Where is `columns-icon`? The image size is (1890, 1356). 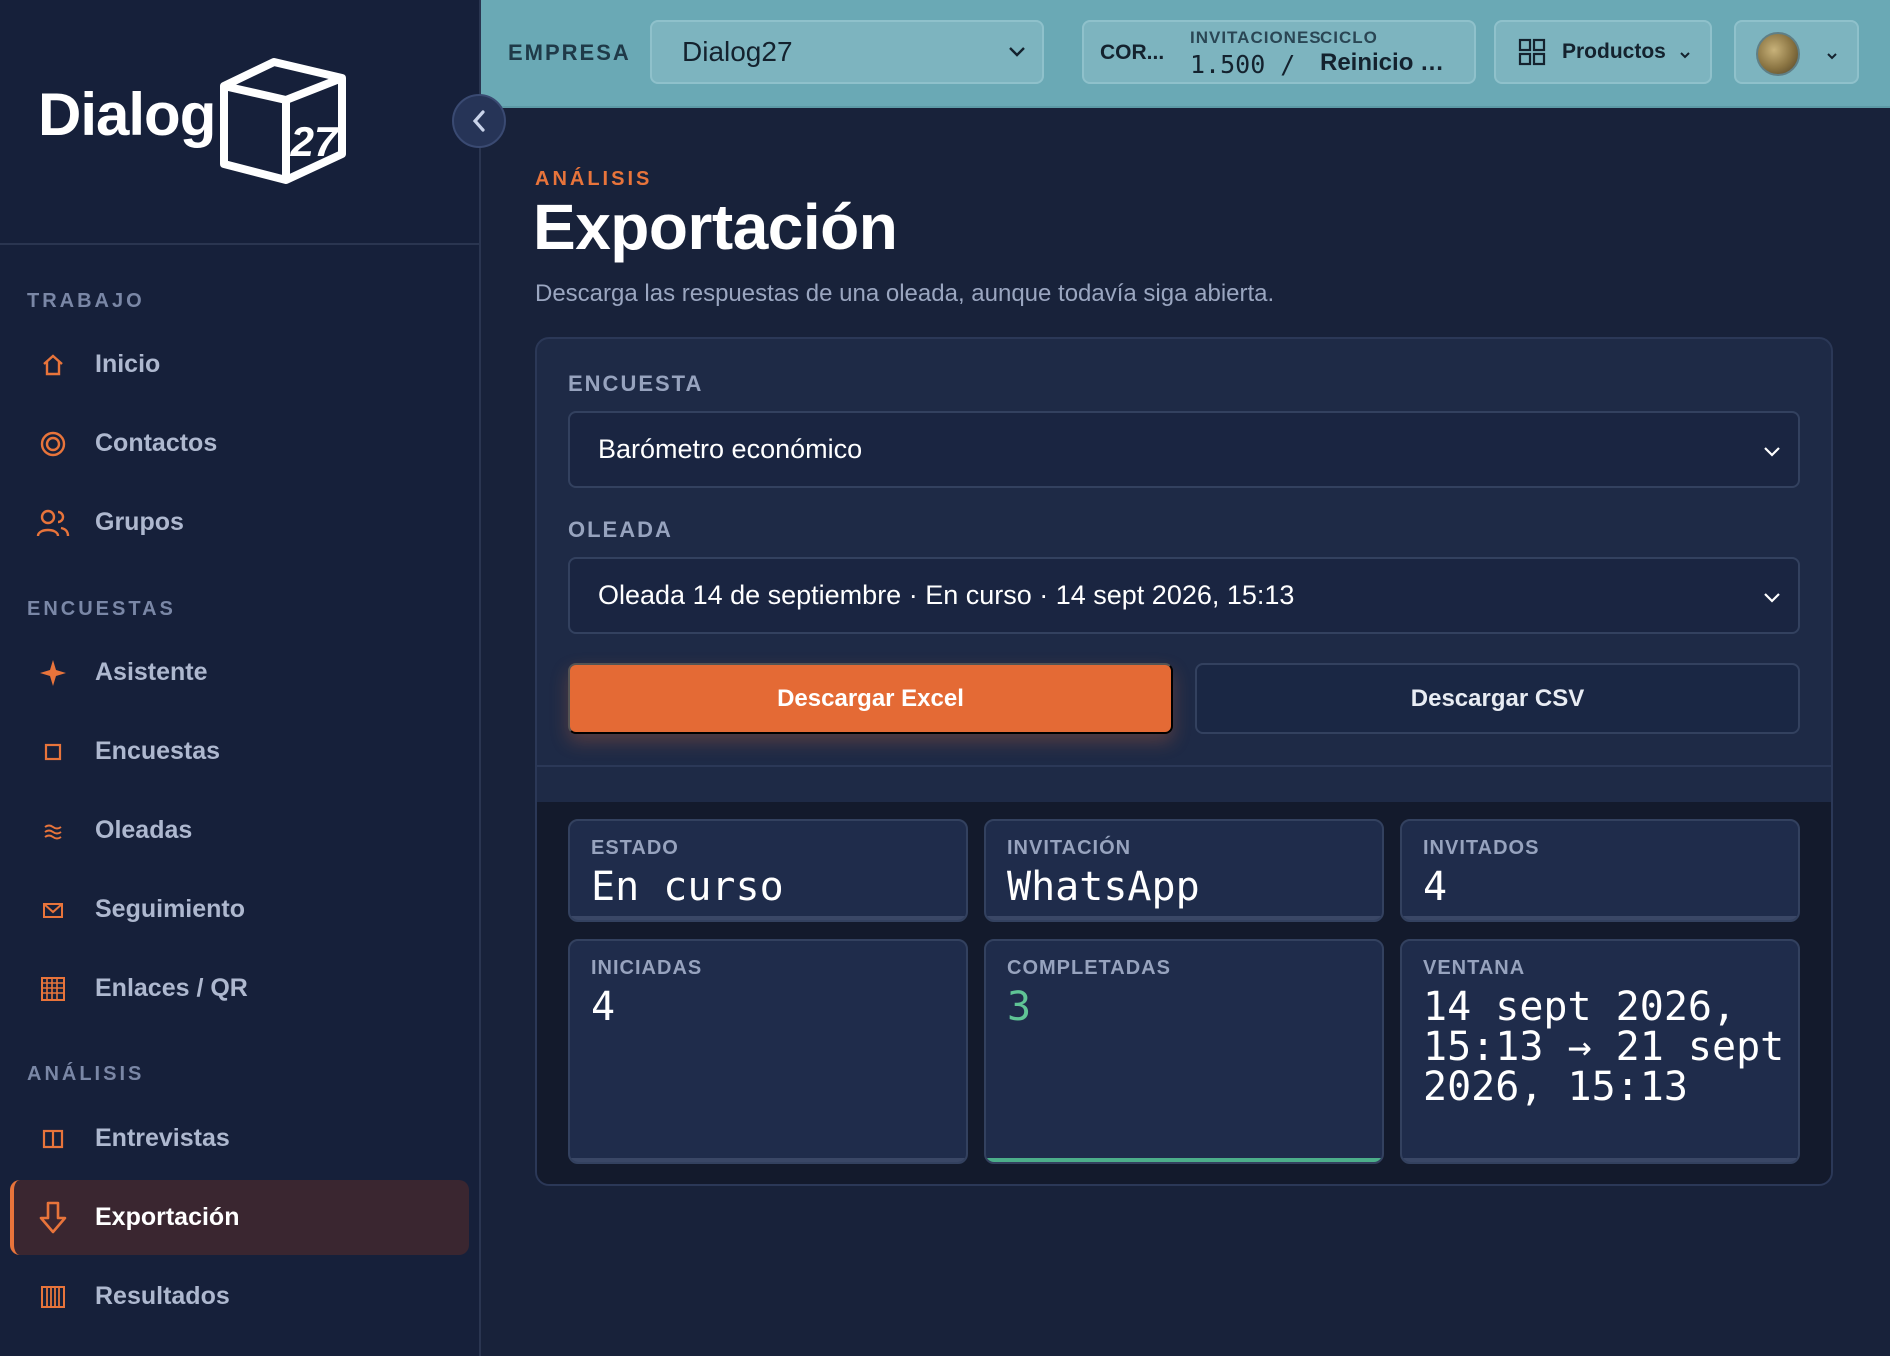 columns-icon is located at coordinates (53, 1139).